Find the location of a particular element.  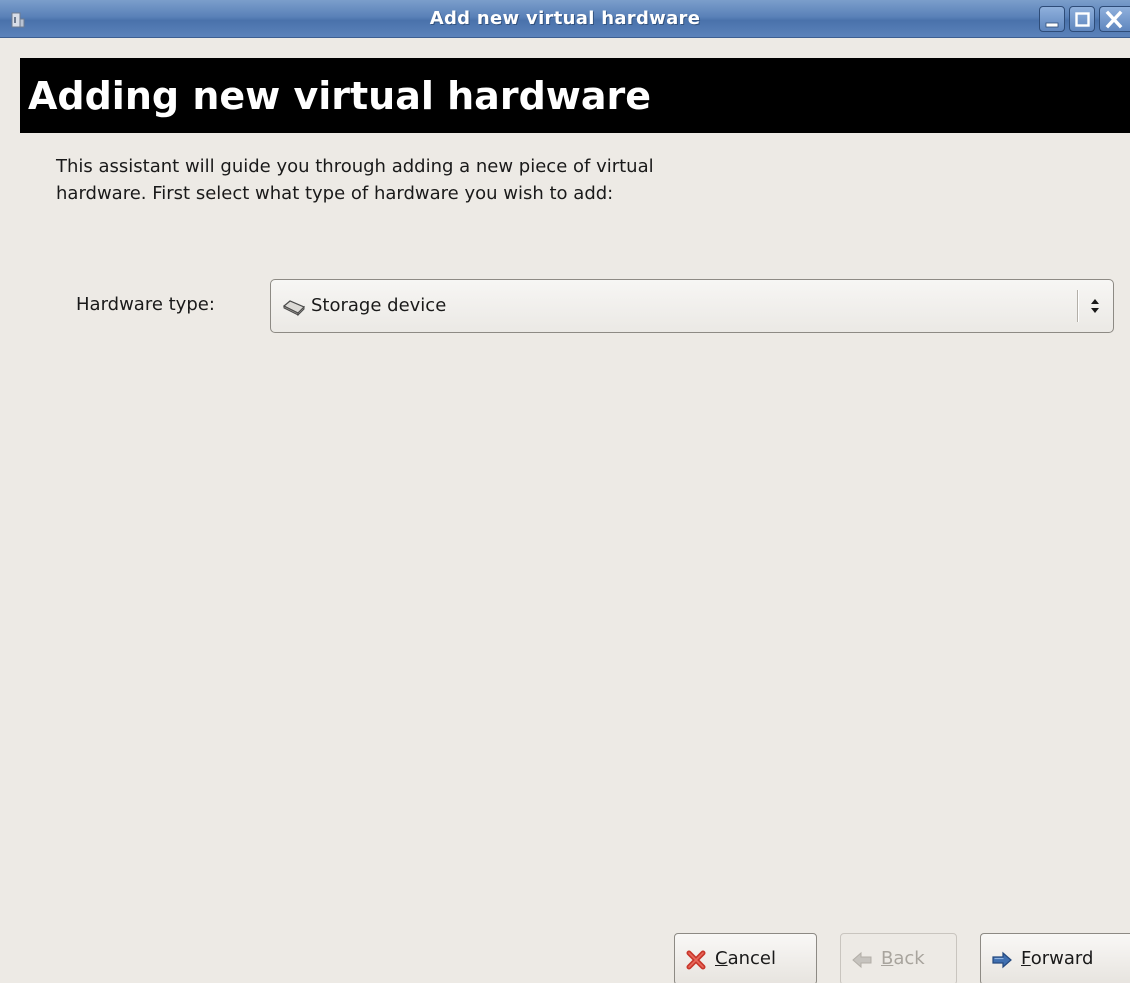

maximize-button is located at coordinates (1082, 19).